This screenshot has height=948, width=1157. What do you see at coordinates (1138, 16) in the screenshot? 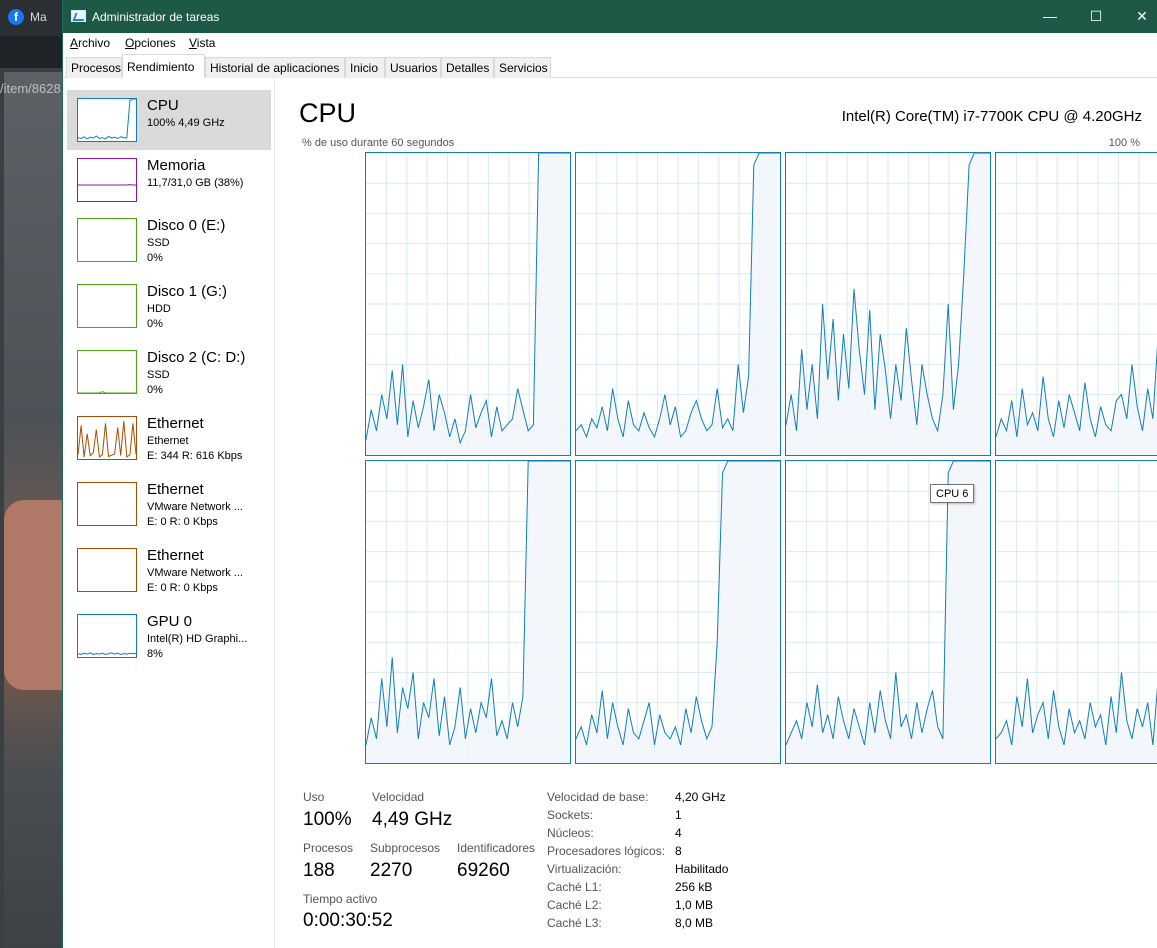
I see `close-button: ✕` at bounding box center [1138, 16].